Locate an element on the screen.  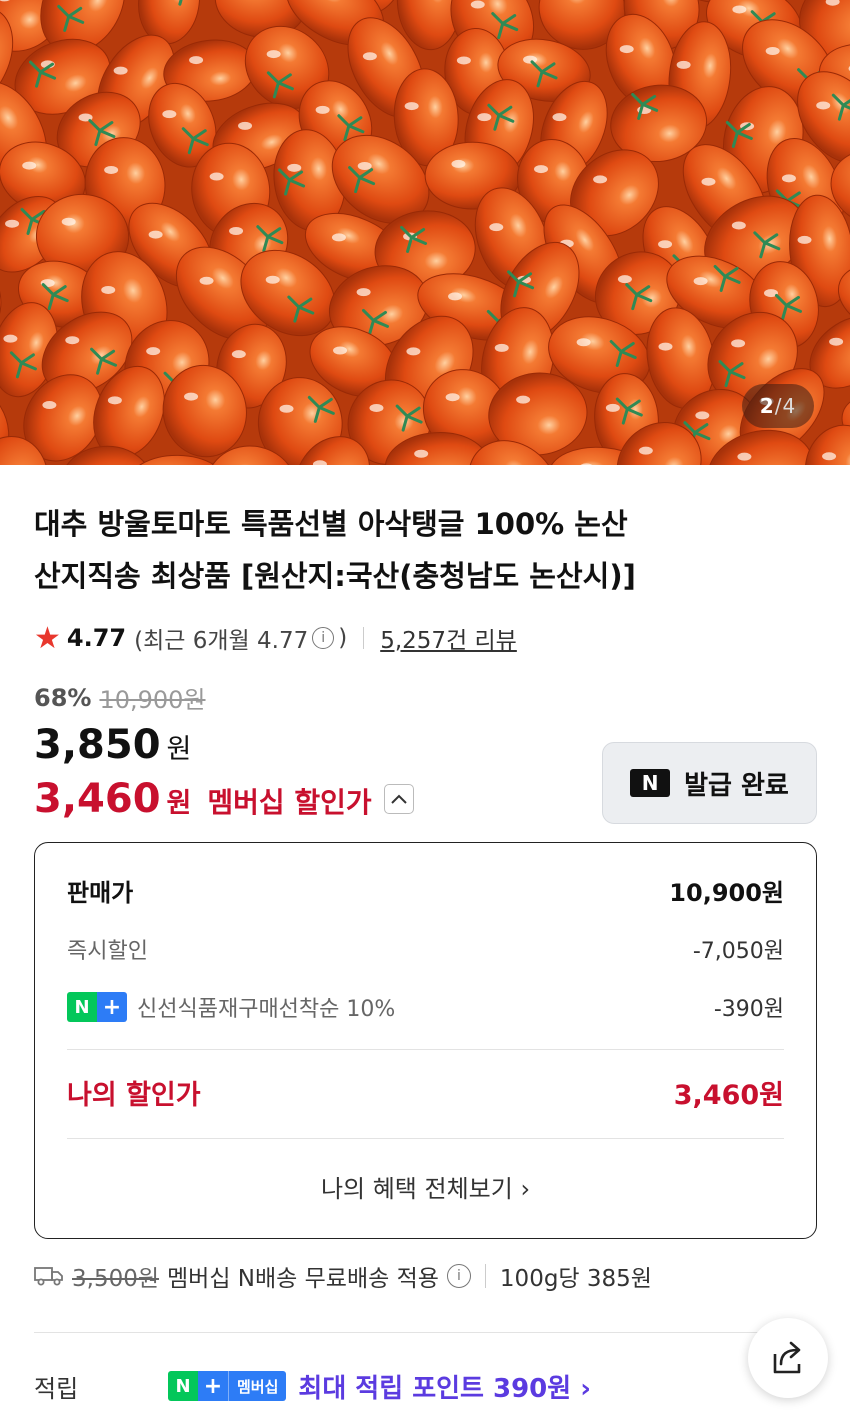
member-price-label: 멤버십 할인가 is located at coordinates (289, 802).